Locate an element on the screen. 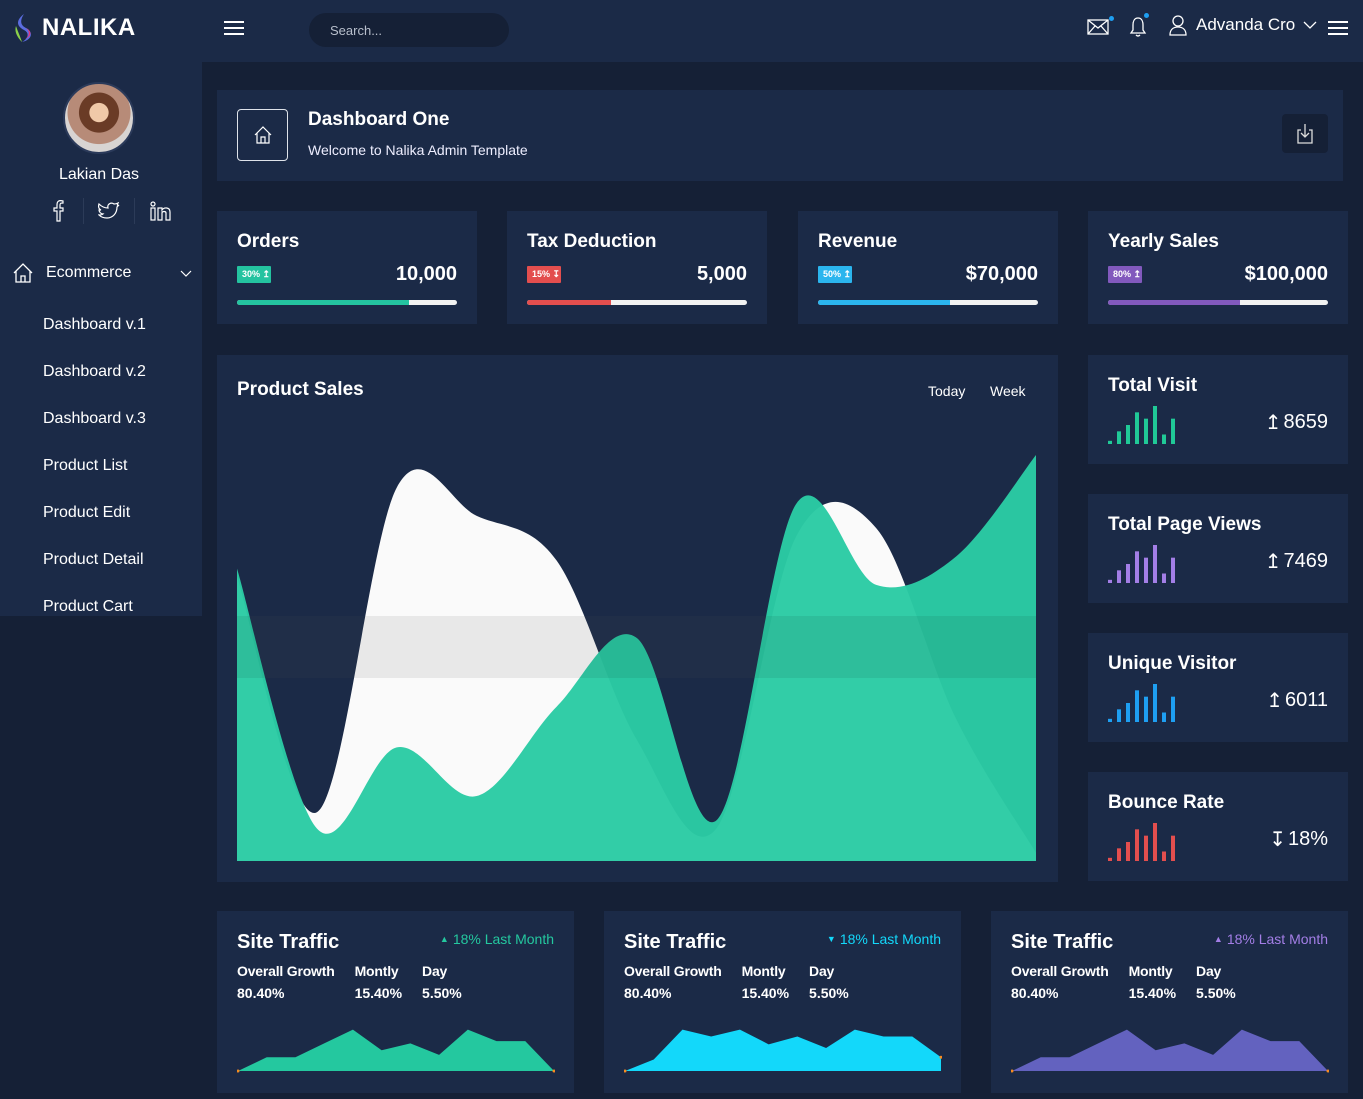  sidebar-item-dashboard-v1: Dashboard v.1 is located at coordinates (94, 339).